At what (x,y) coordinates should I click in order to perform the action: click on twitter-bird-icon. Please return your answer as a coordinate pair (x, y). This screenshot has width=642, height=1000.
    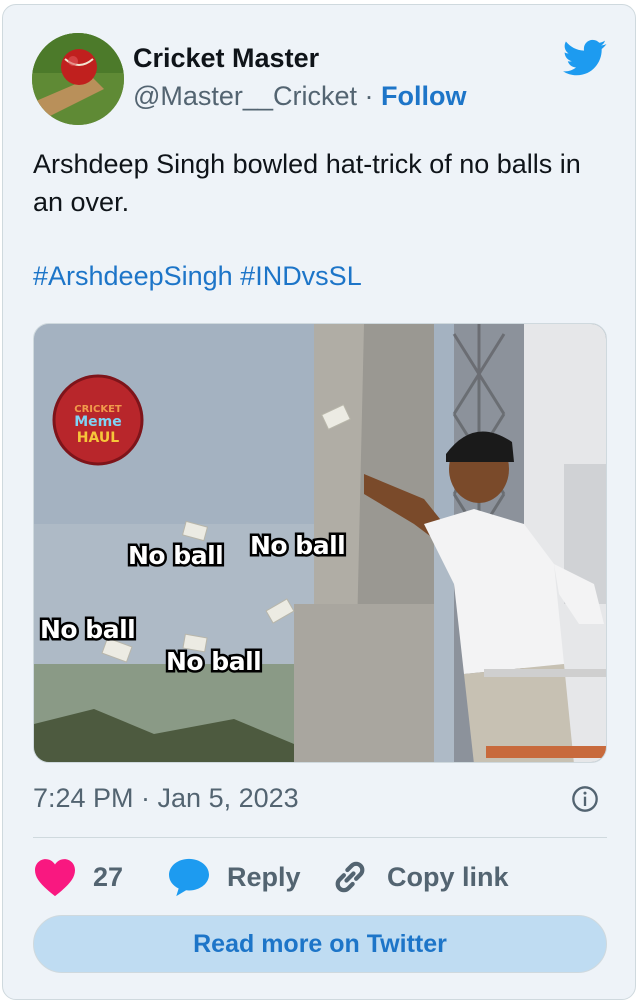
    Looking at the image, I should click on (585, 58).